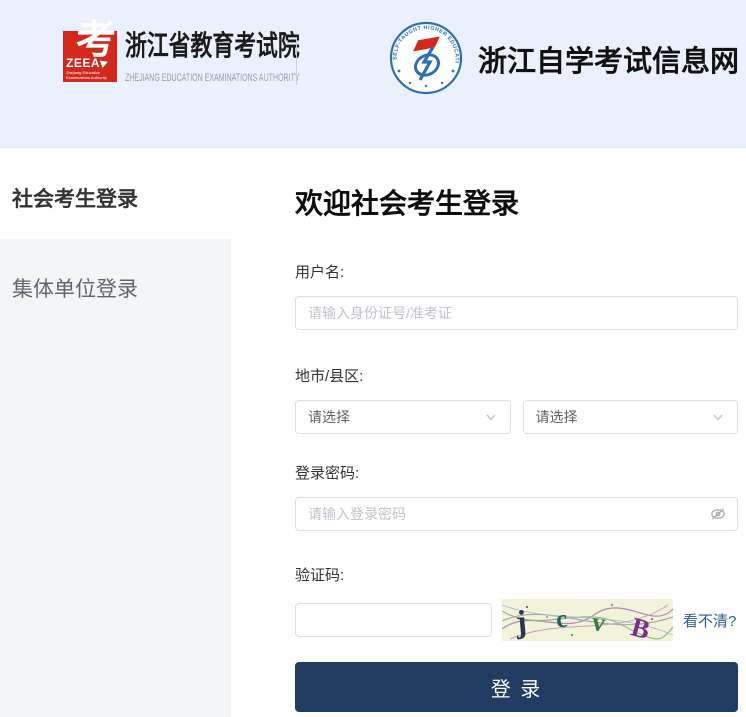 This screenshot has height=717, width=746. Describe the element at coordinates (104, 63) in the screenshot. I see `zeea-arrow-icon` at that location.